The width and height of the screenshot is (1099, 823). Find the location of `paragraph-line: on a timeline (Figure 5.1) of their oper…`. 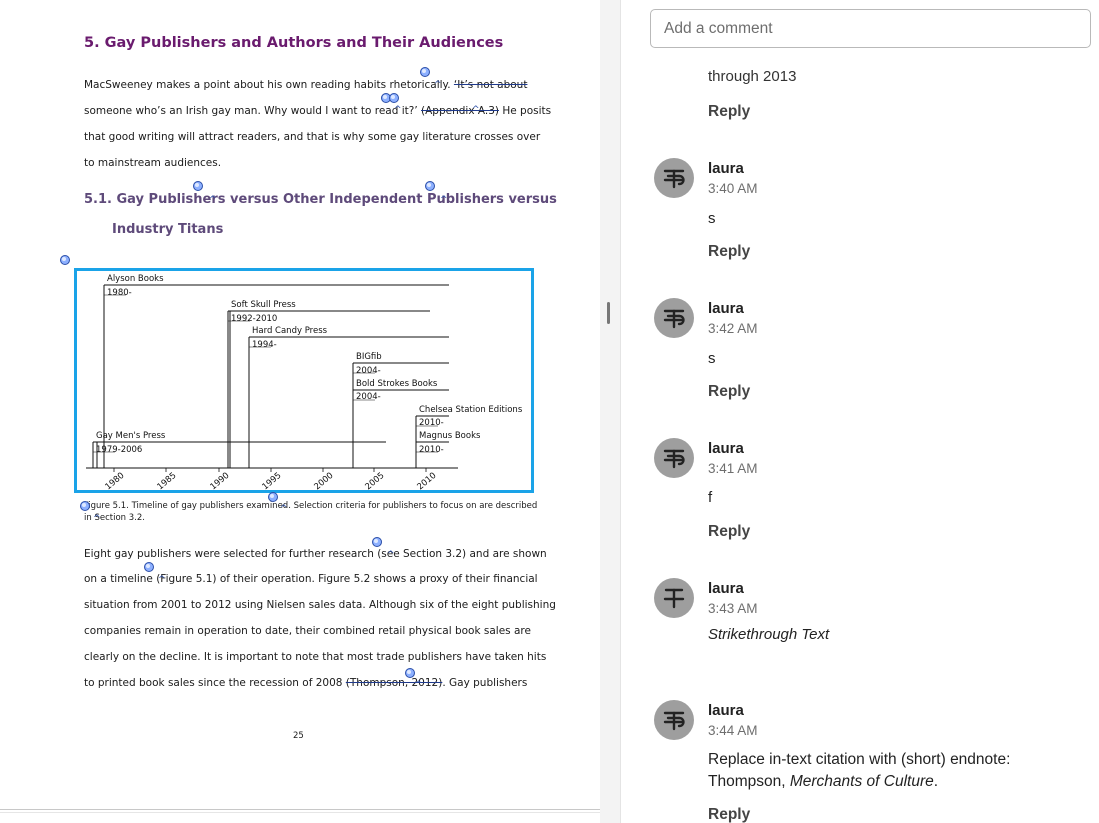

paragraph-line: on a timeline (Figure 5.1) of their oper… is located at coordinates (311, 579).